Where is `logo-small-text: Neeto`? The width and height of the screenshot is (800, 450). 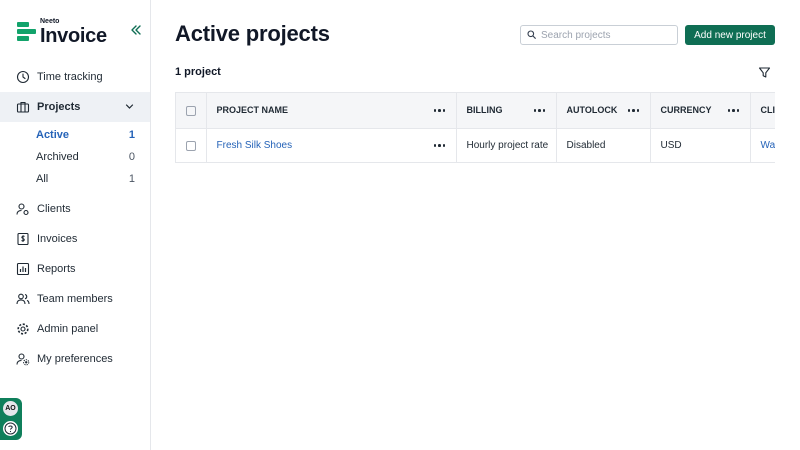
logo-small-text: Neeto is located at coordinates (50, 21).